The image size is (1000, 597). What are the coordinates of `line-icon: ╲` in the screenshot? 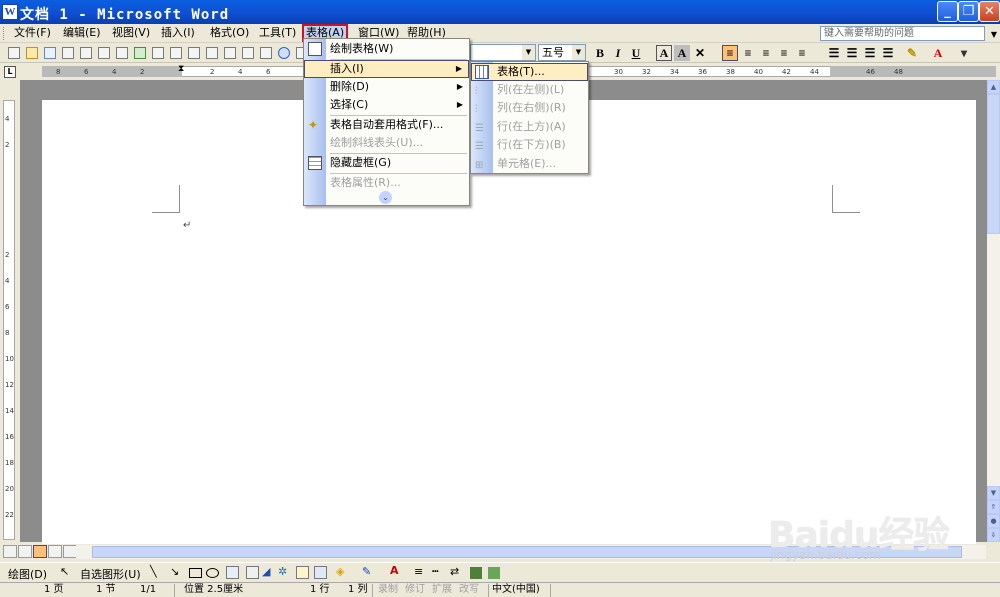 It's located at (153, 571).